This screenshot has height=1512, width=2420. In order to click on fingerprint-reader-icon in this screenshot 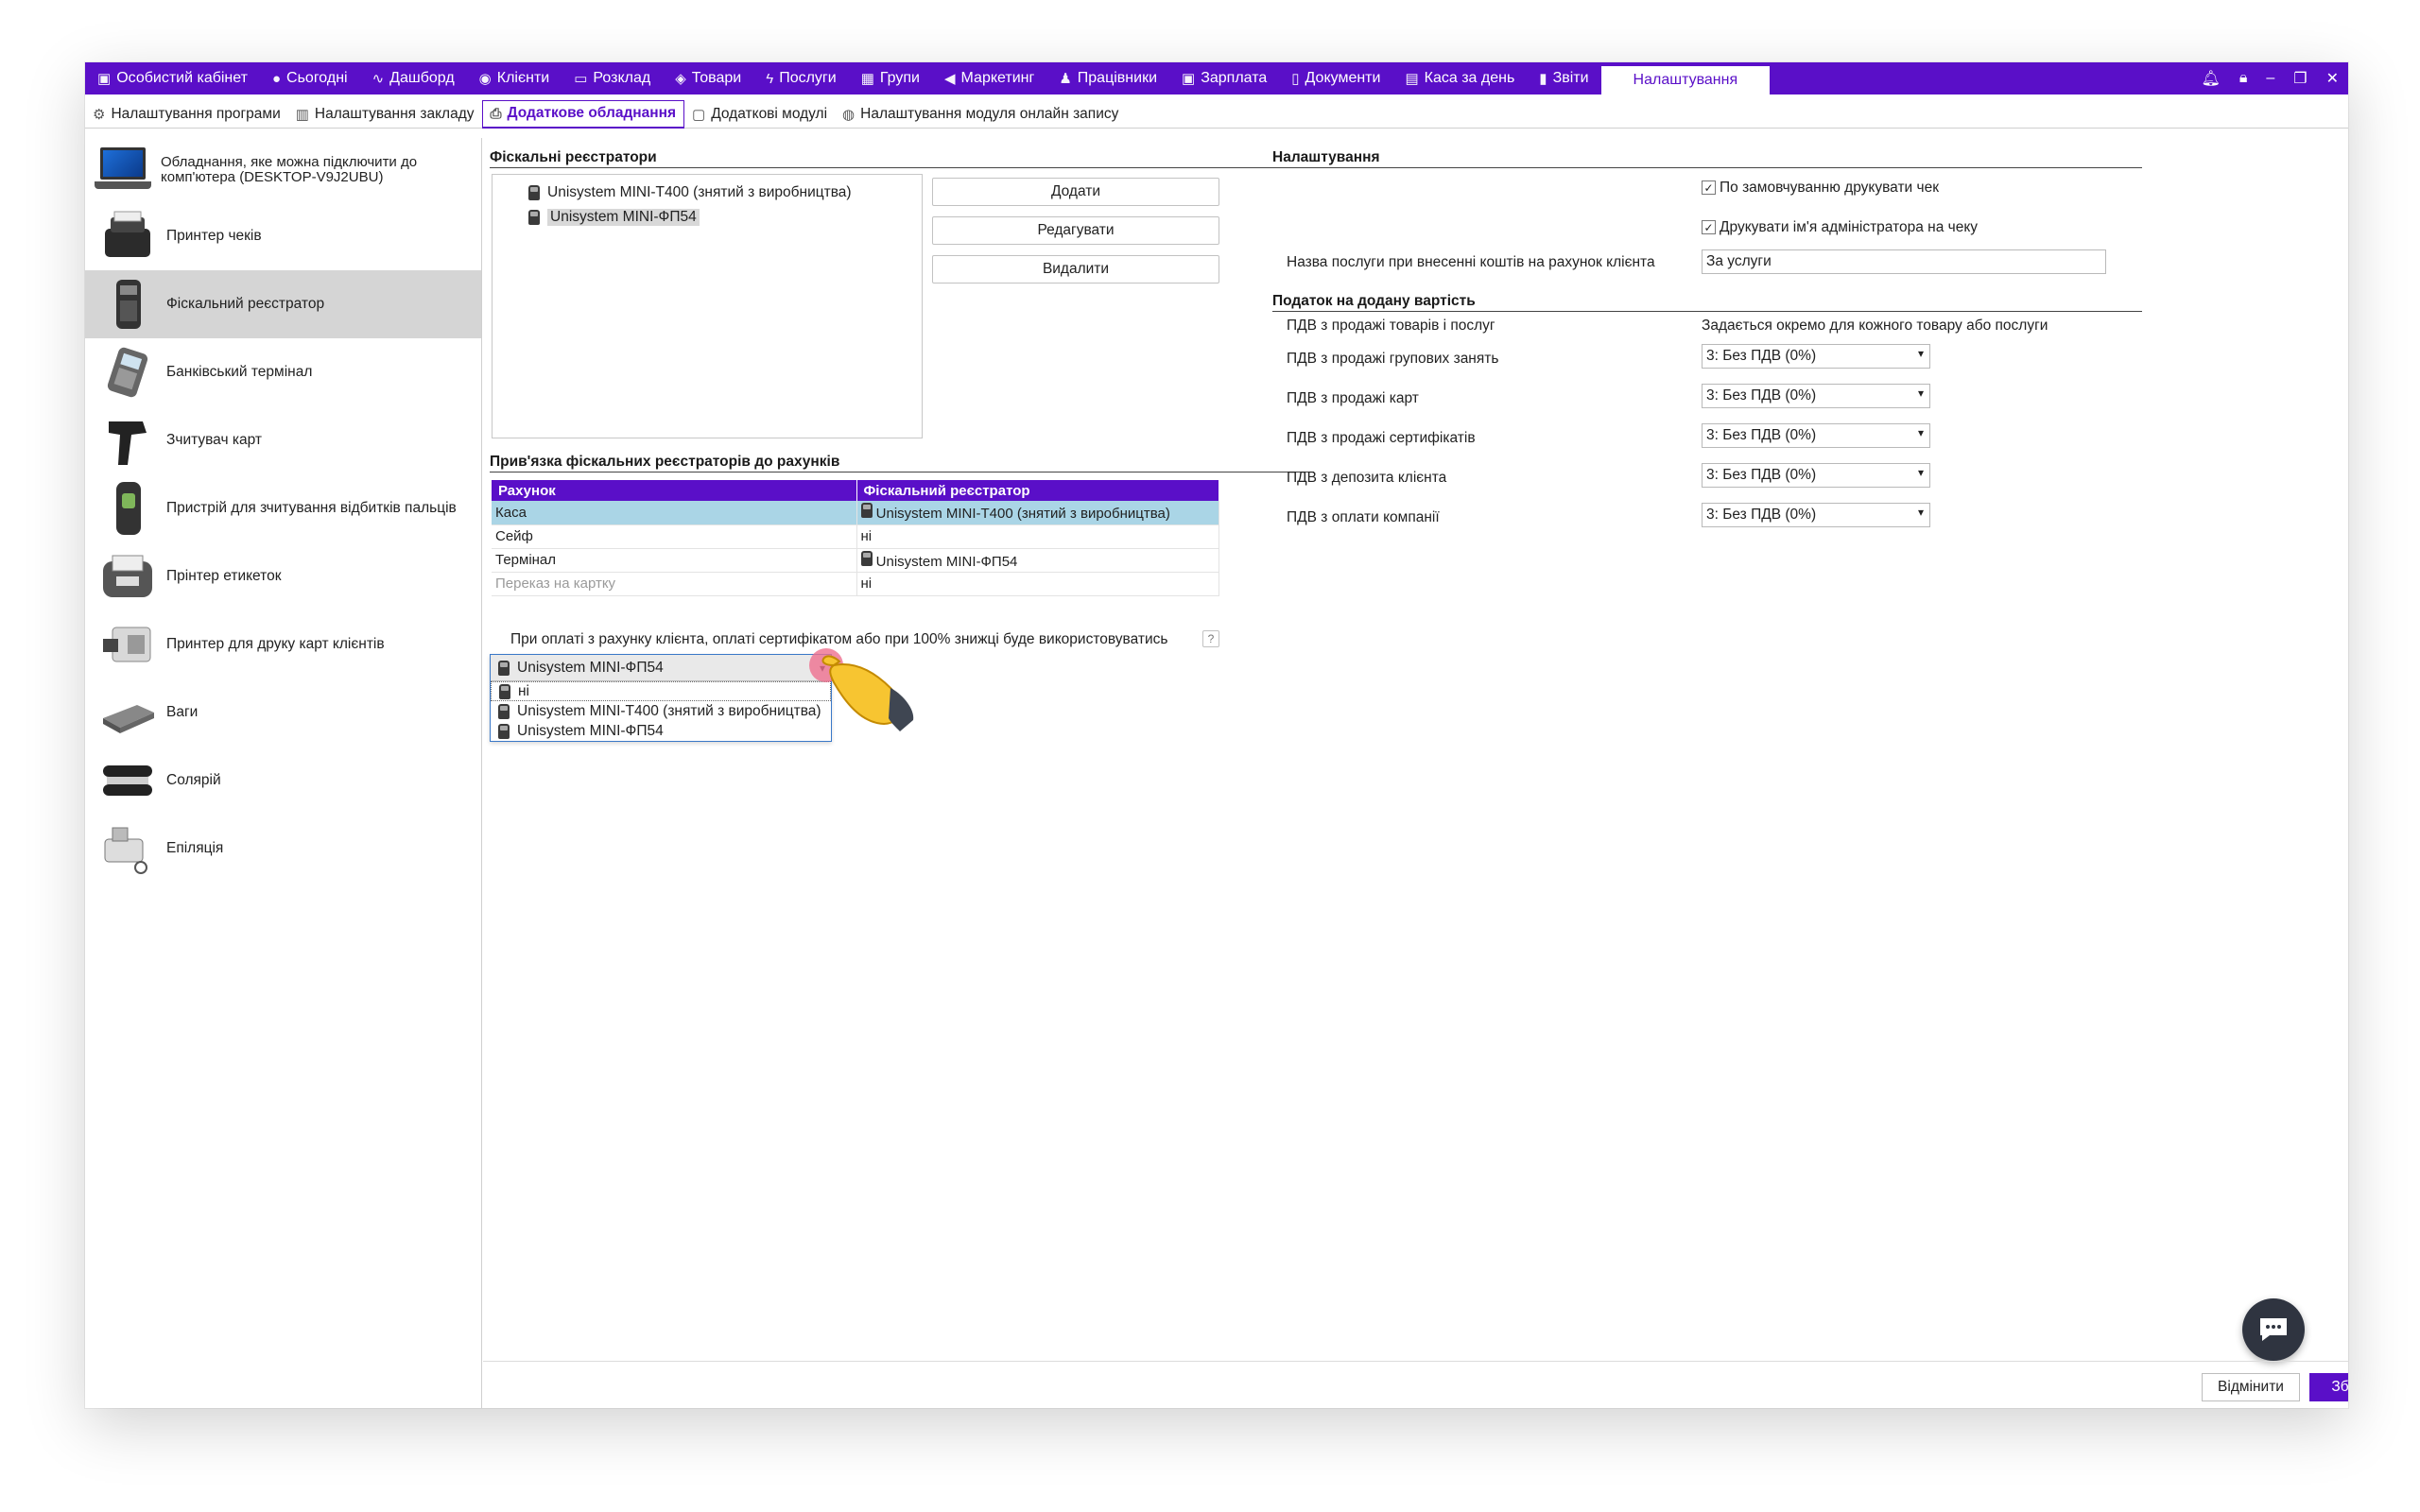, I will do `click(127, 508)`.